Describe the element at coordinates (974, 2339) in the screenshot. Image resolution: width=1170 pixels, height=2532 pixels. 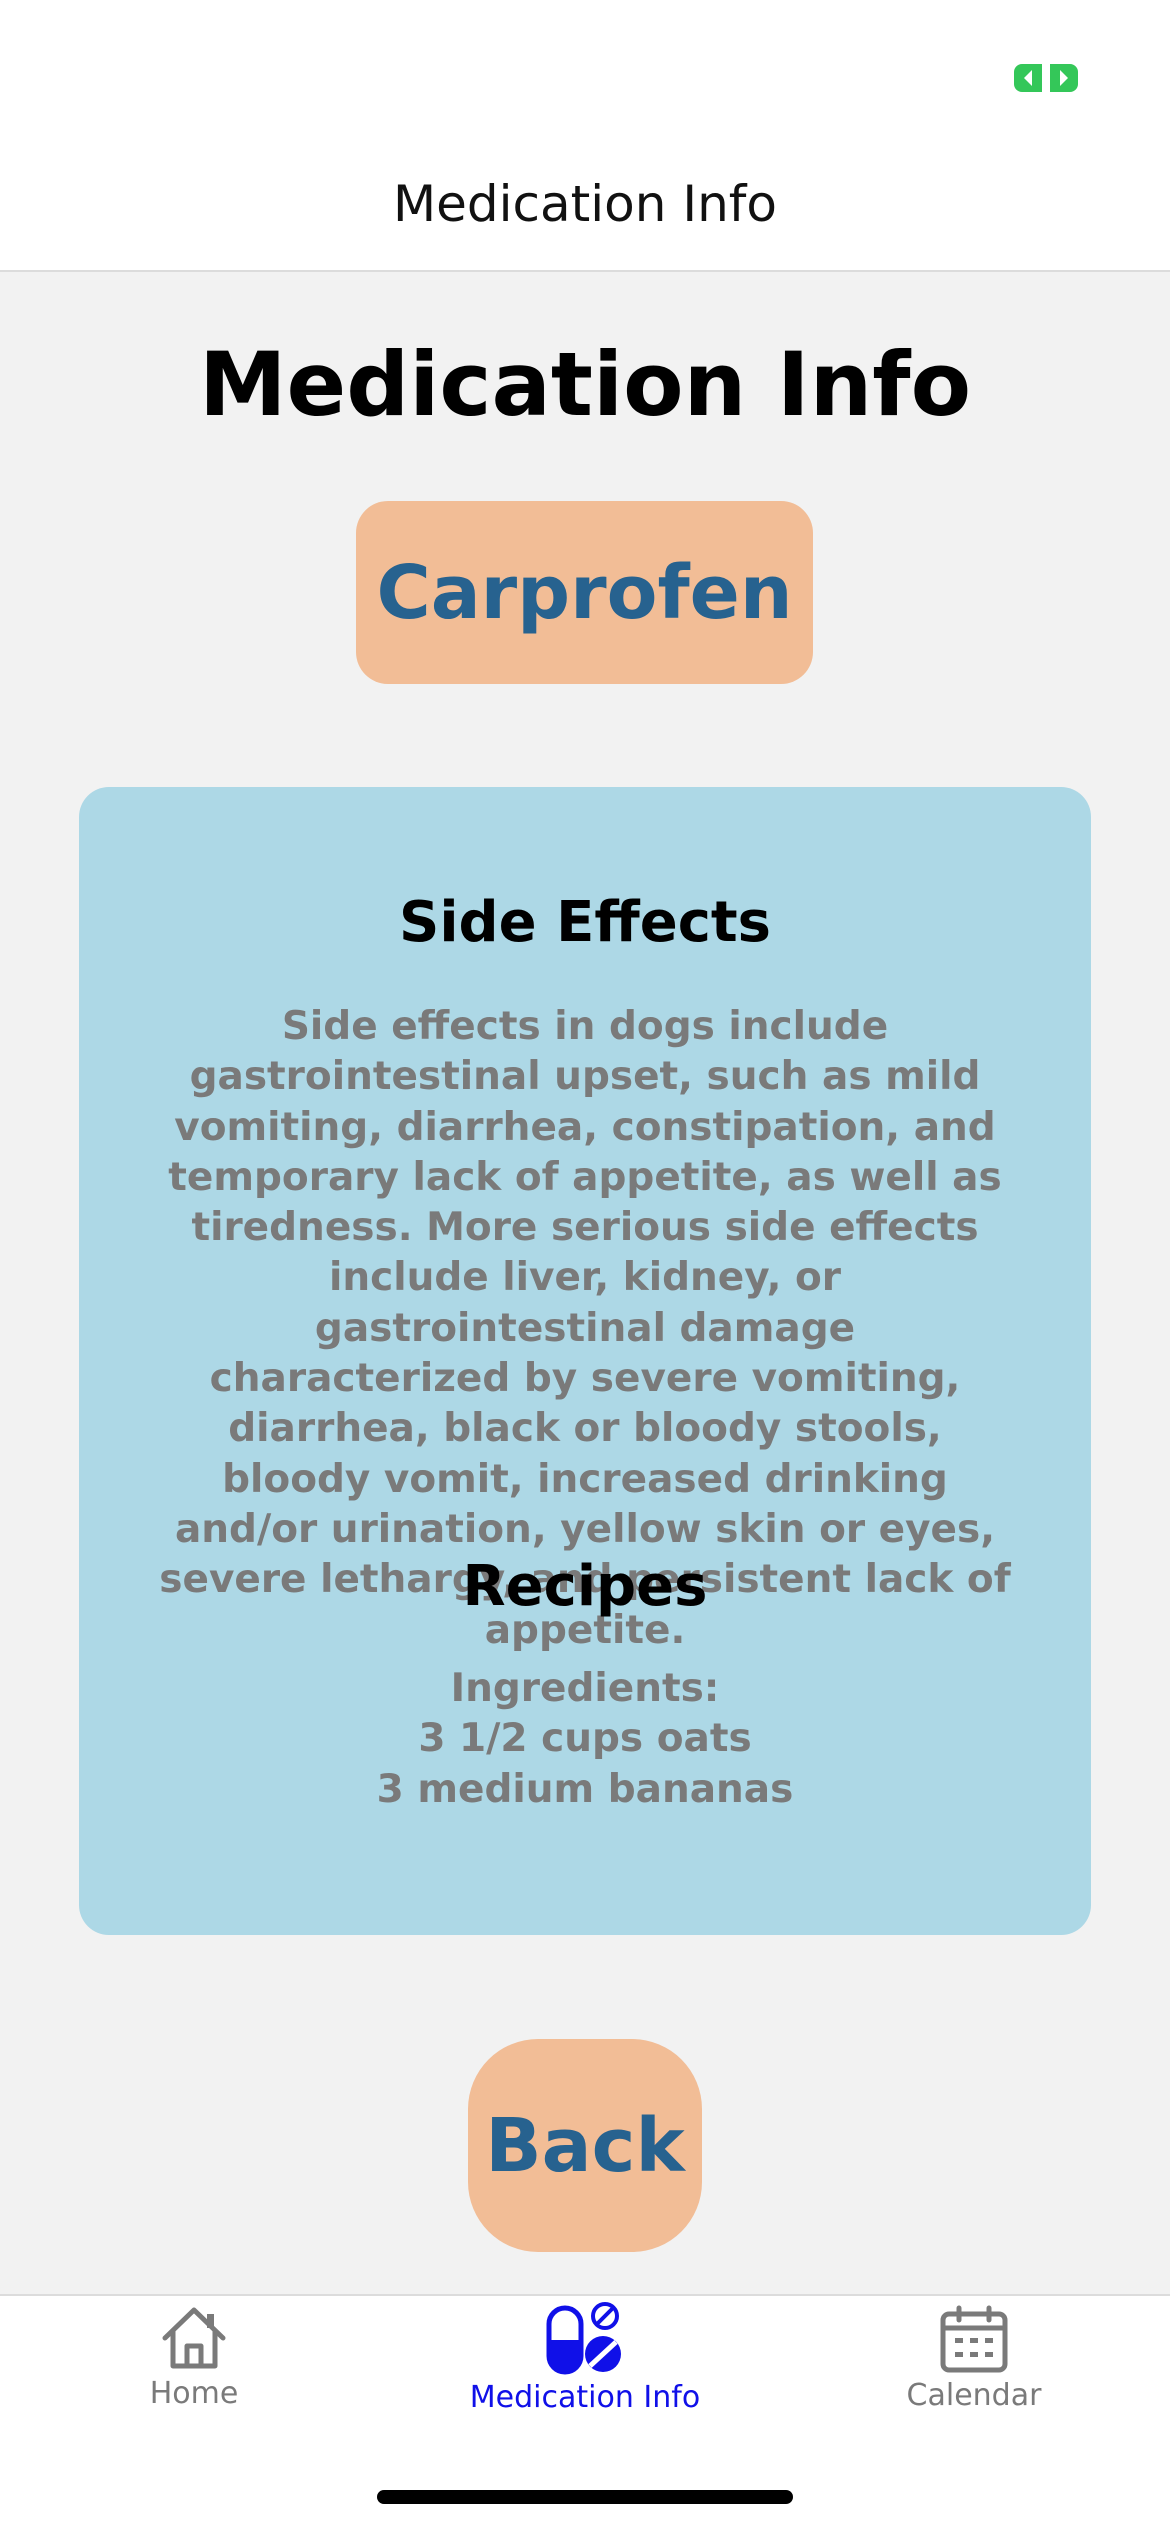
I see `calendar-icon` at that location.